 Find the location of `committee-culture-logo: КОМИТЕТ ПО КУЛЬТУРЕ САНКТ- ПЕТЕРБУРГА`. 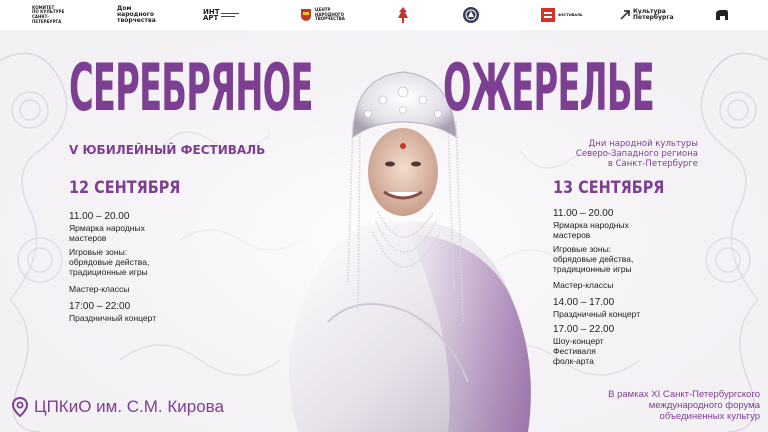

committee-culture-logo: КОМИТЕТ ПО КУЛЬТУРЕ САНКТ- ПЕТЕРБУРГА is located at coordinates (48, 14).